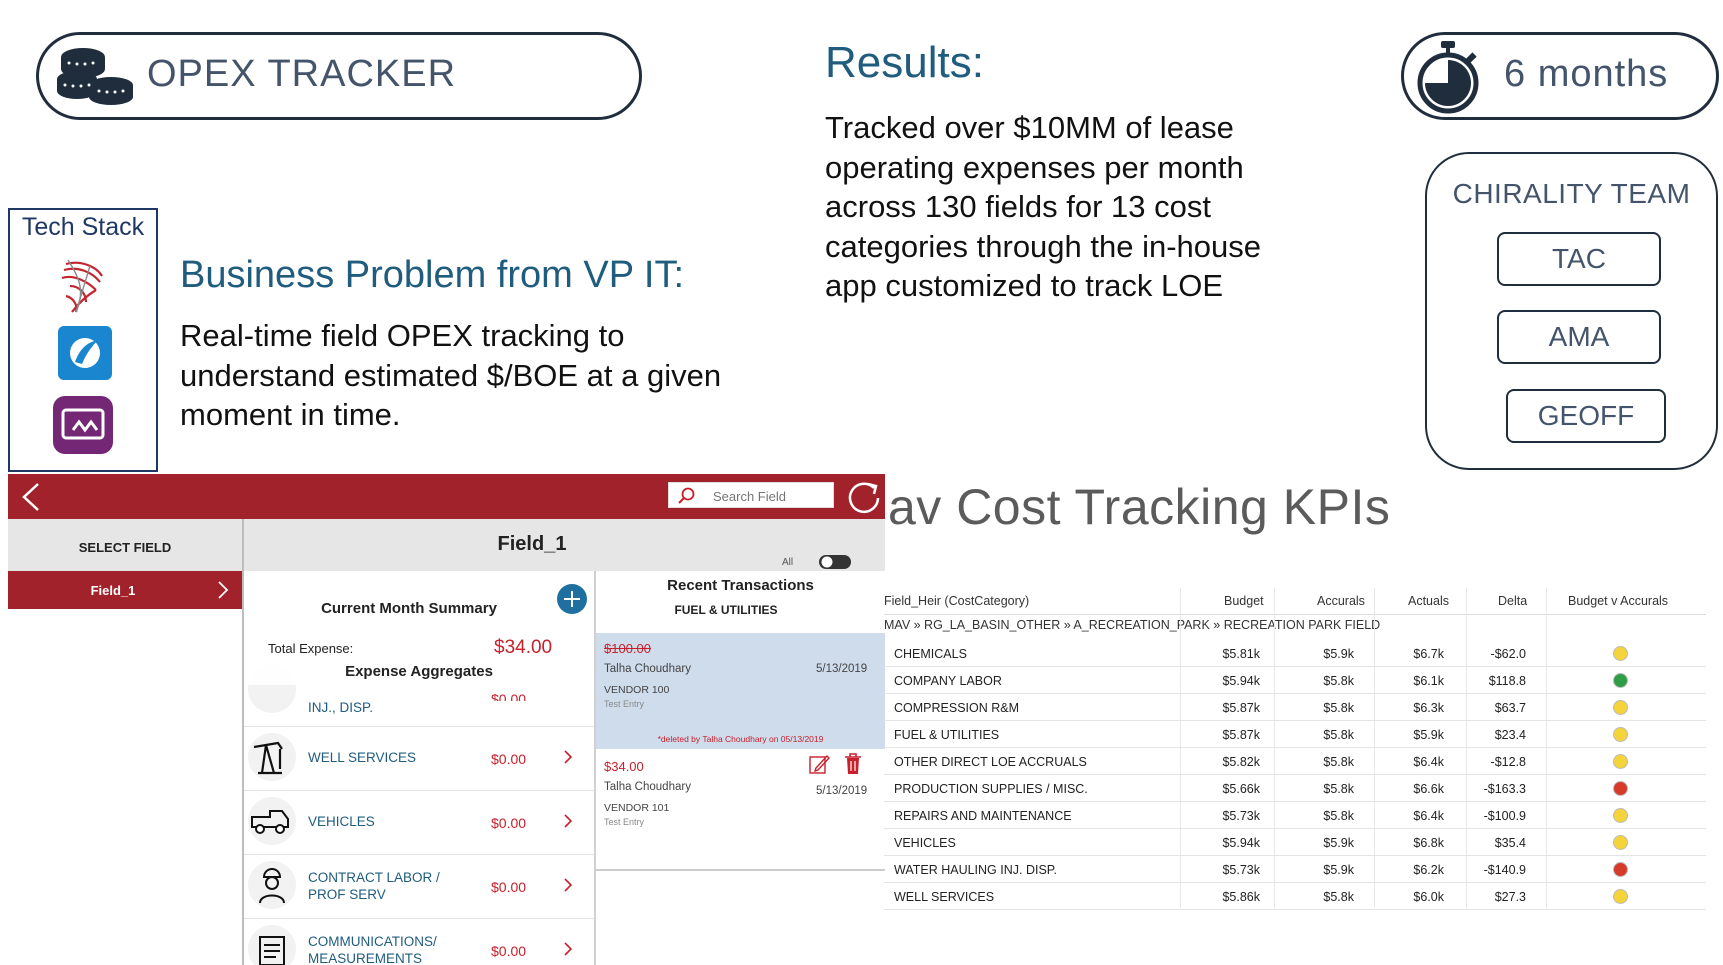  What do you see at coordinates (944, 897) in the screenshot?
I see `kpi-category: WELL SERVICES` at bounding box center [944, 897].